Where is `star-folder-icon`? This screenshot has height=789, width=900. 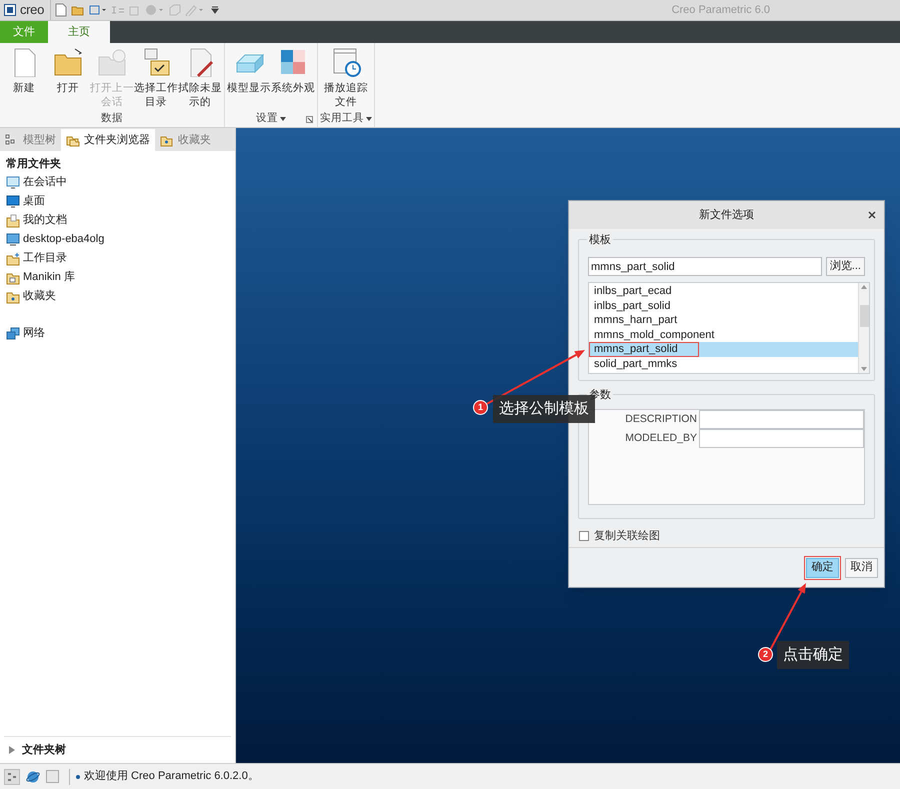 star-folder-icon is located at coordinates (167, 140).